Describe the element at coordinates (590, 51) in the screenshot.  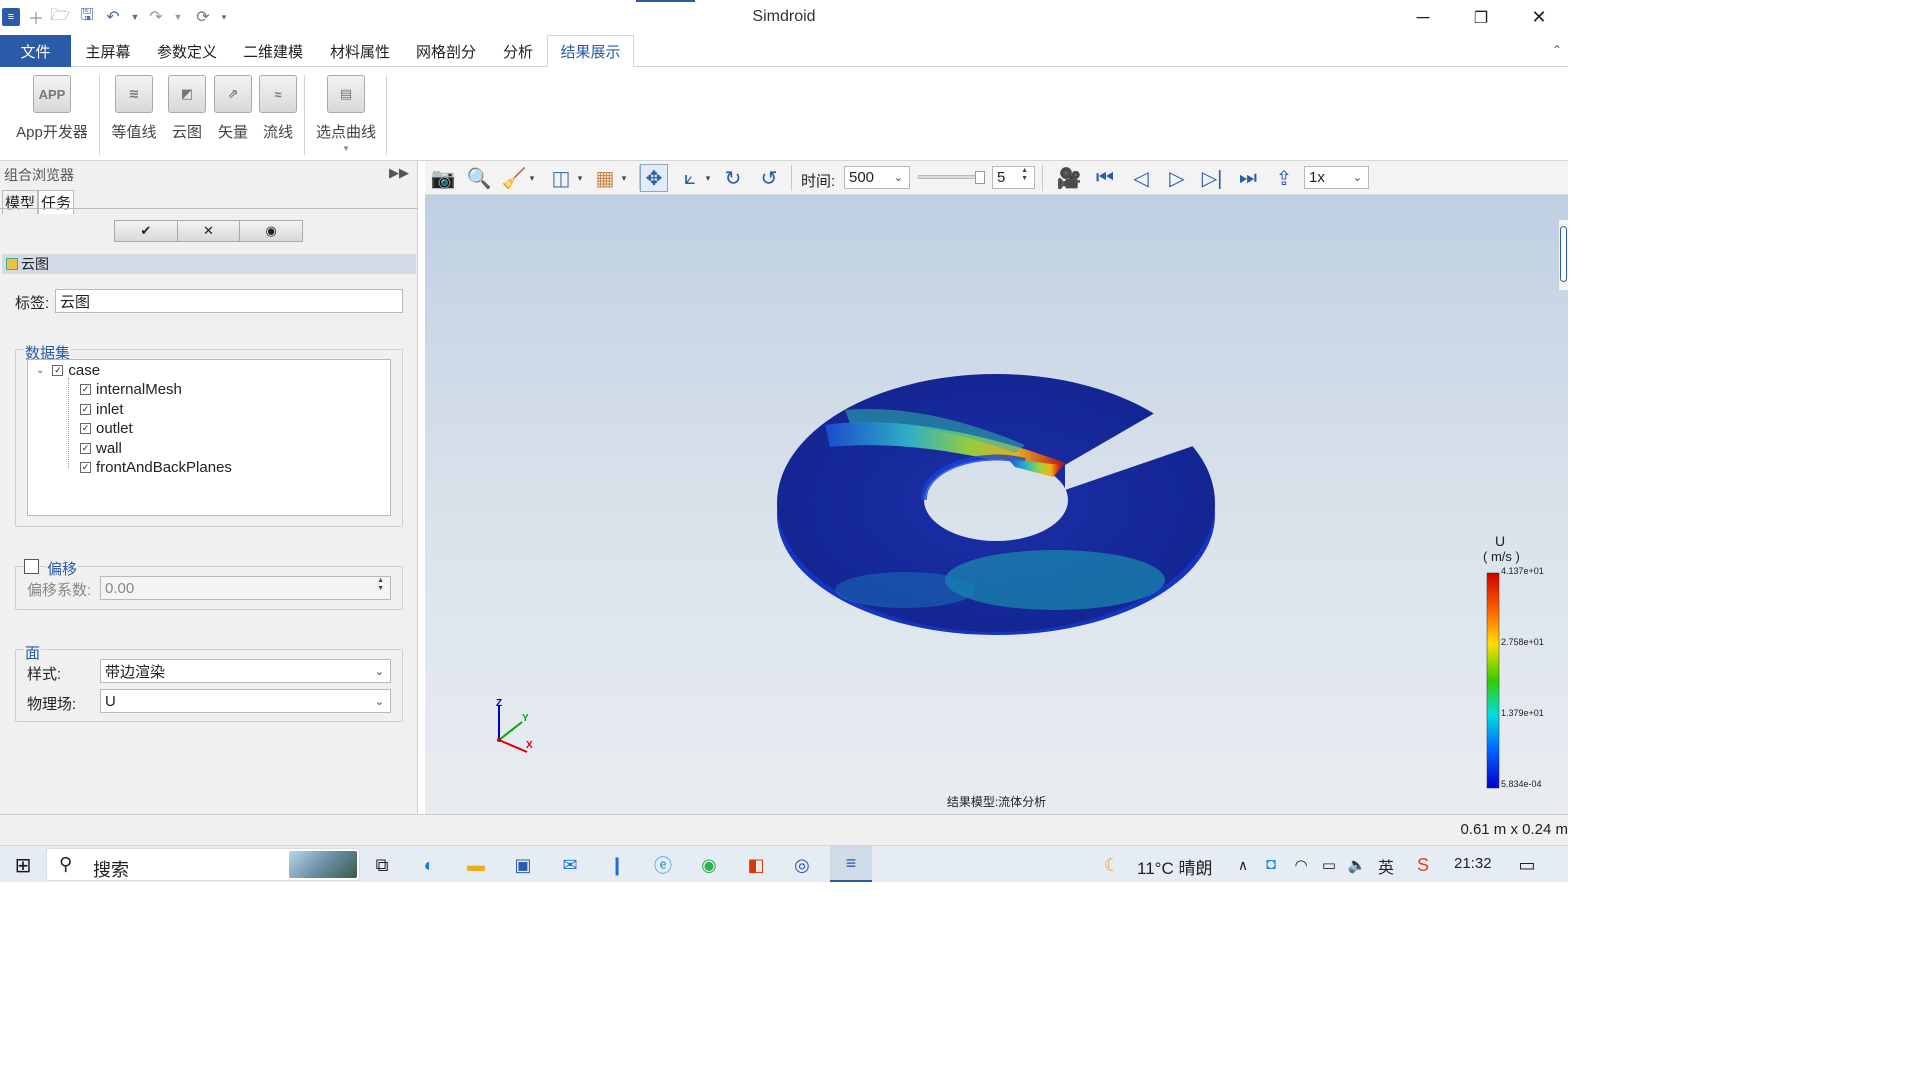
I see `tab-results: 结果展示` at that location.